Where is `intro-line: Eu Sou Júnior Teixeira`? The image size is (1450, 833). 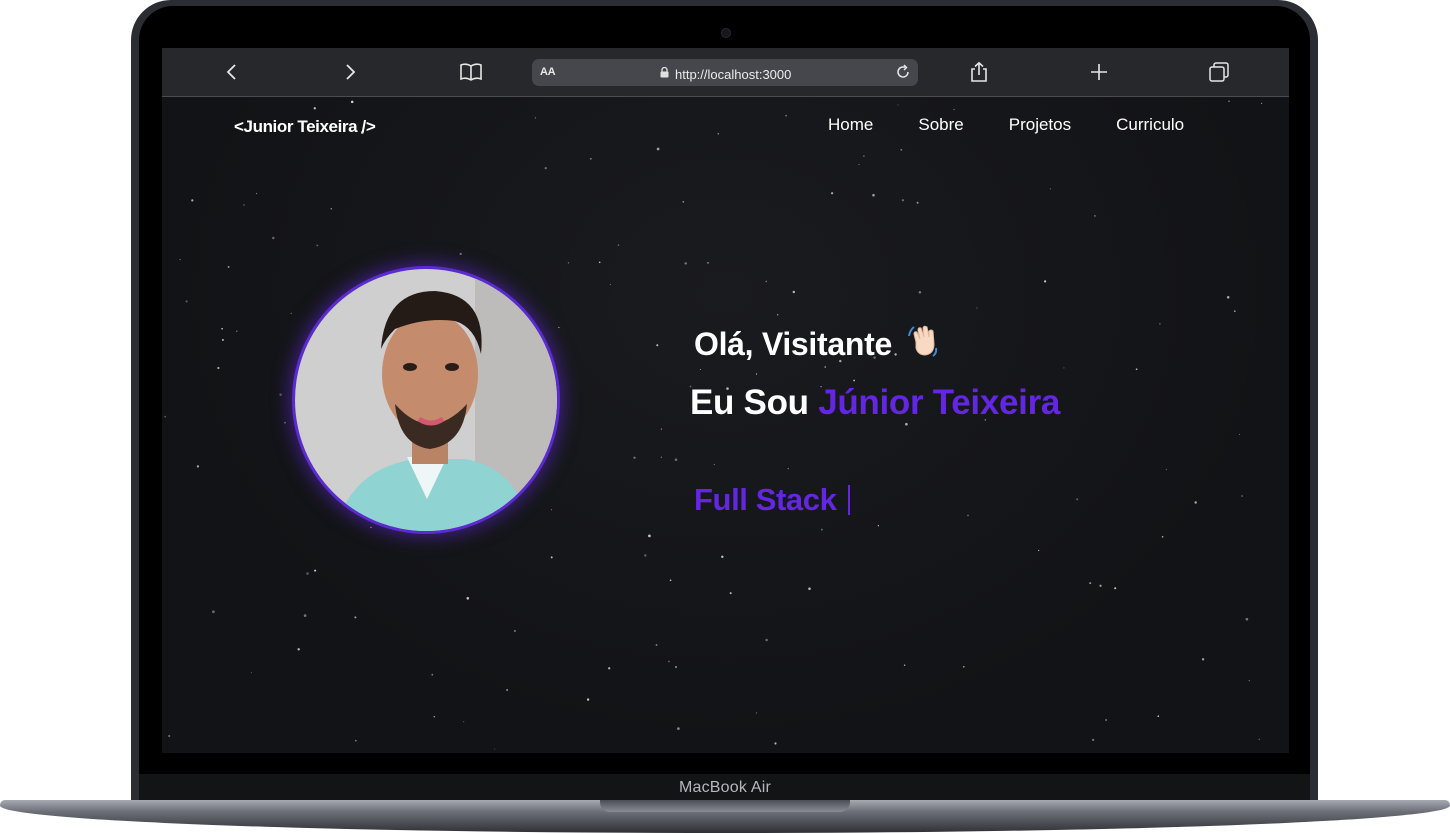 intro-line: Eu Sou Júnior Teixeira is located at coordinates (875, 403).